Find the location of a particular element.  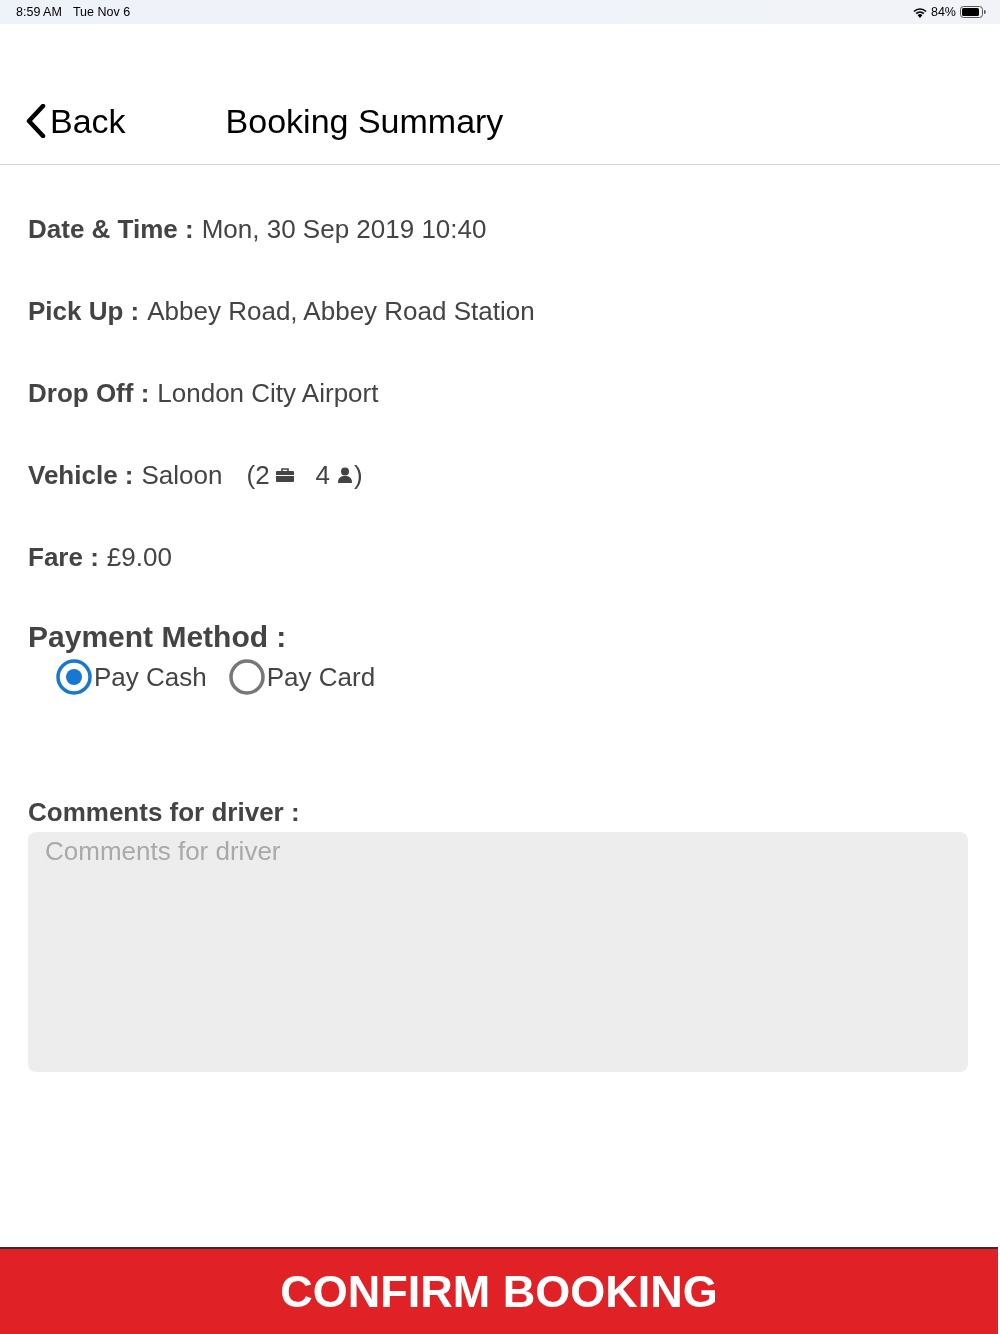

status-date: Tue Nov 6 is located at coordinates (101, 12).